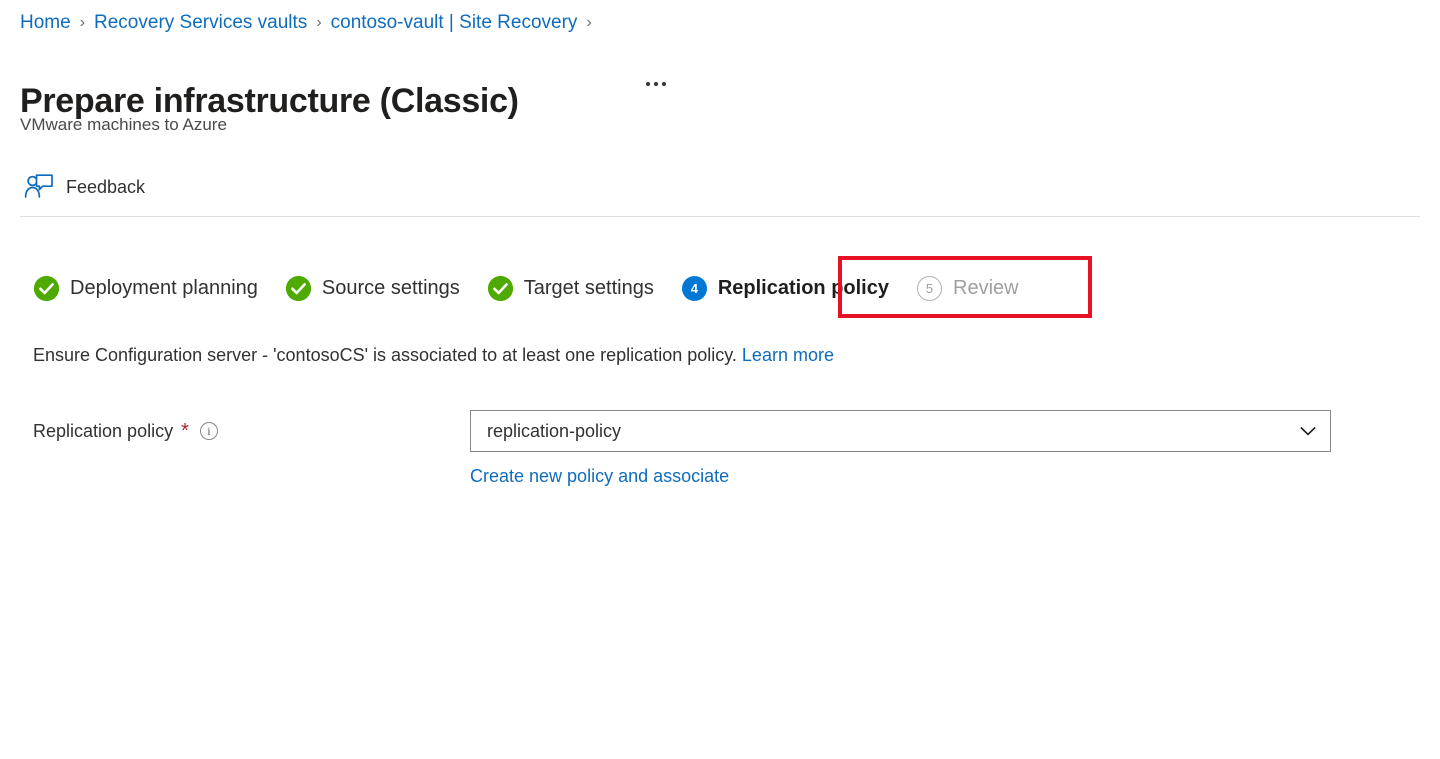 This screenshot has height=759, width=1440. What do you see at coordinates (803, 288) in the screenshot?
I see `tab-label: Replication policy` at bounding box center [803, 288].